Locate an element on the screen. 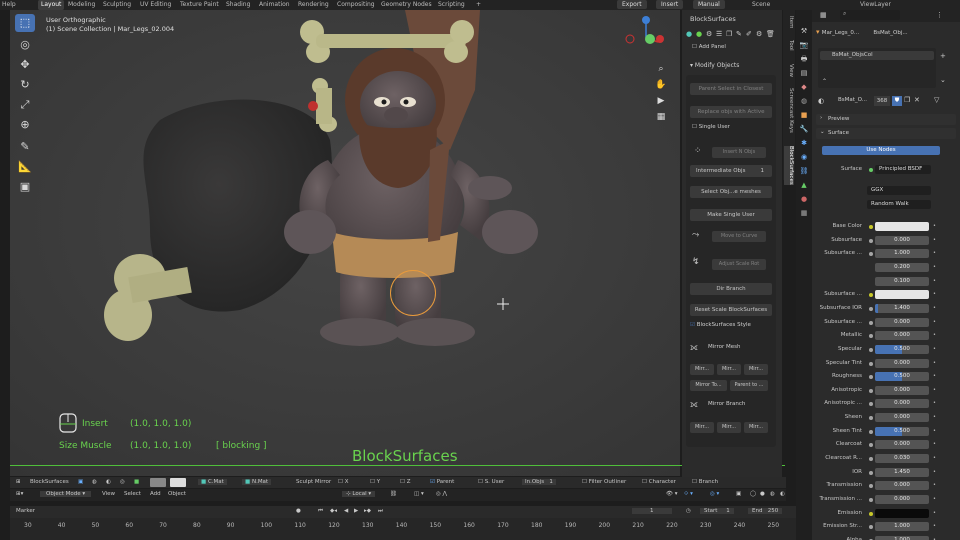 This screenshot has height=540, width=960. copy-icon: ❐ is located at coordinates (729, 34).